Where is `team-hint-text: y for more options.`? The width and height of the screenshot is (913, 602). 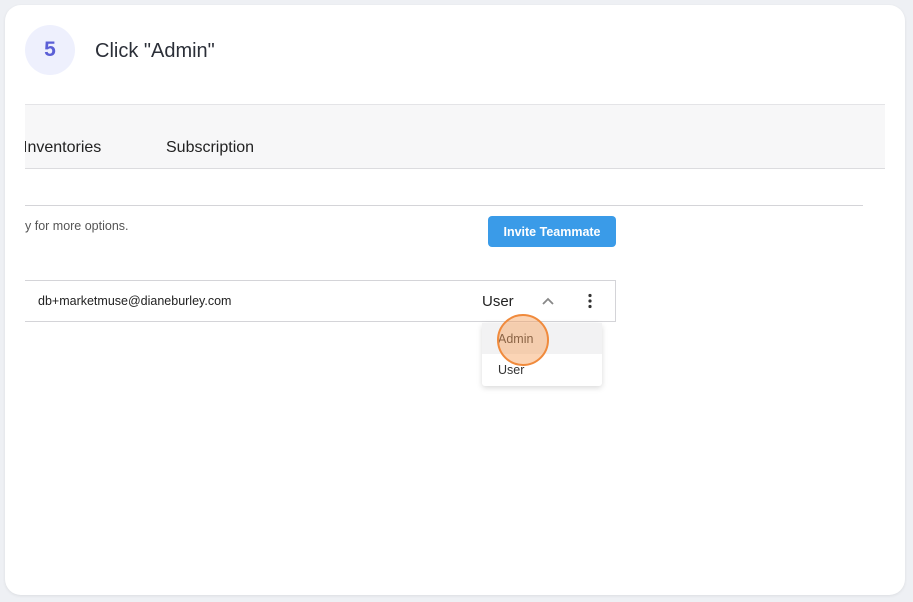
team-hint-text: y for more options. is located at coordinates (77, 226).